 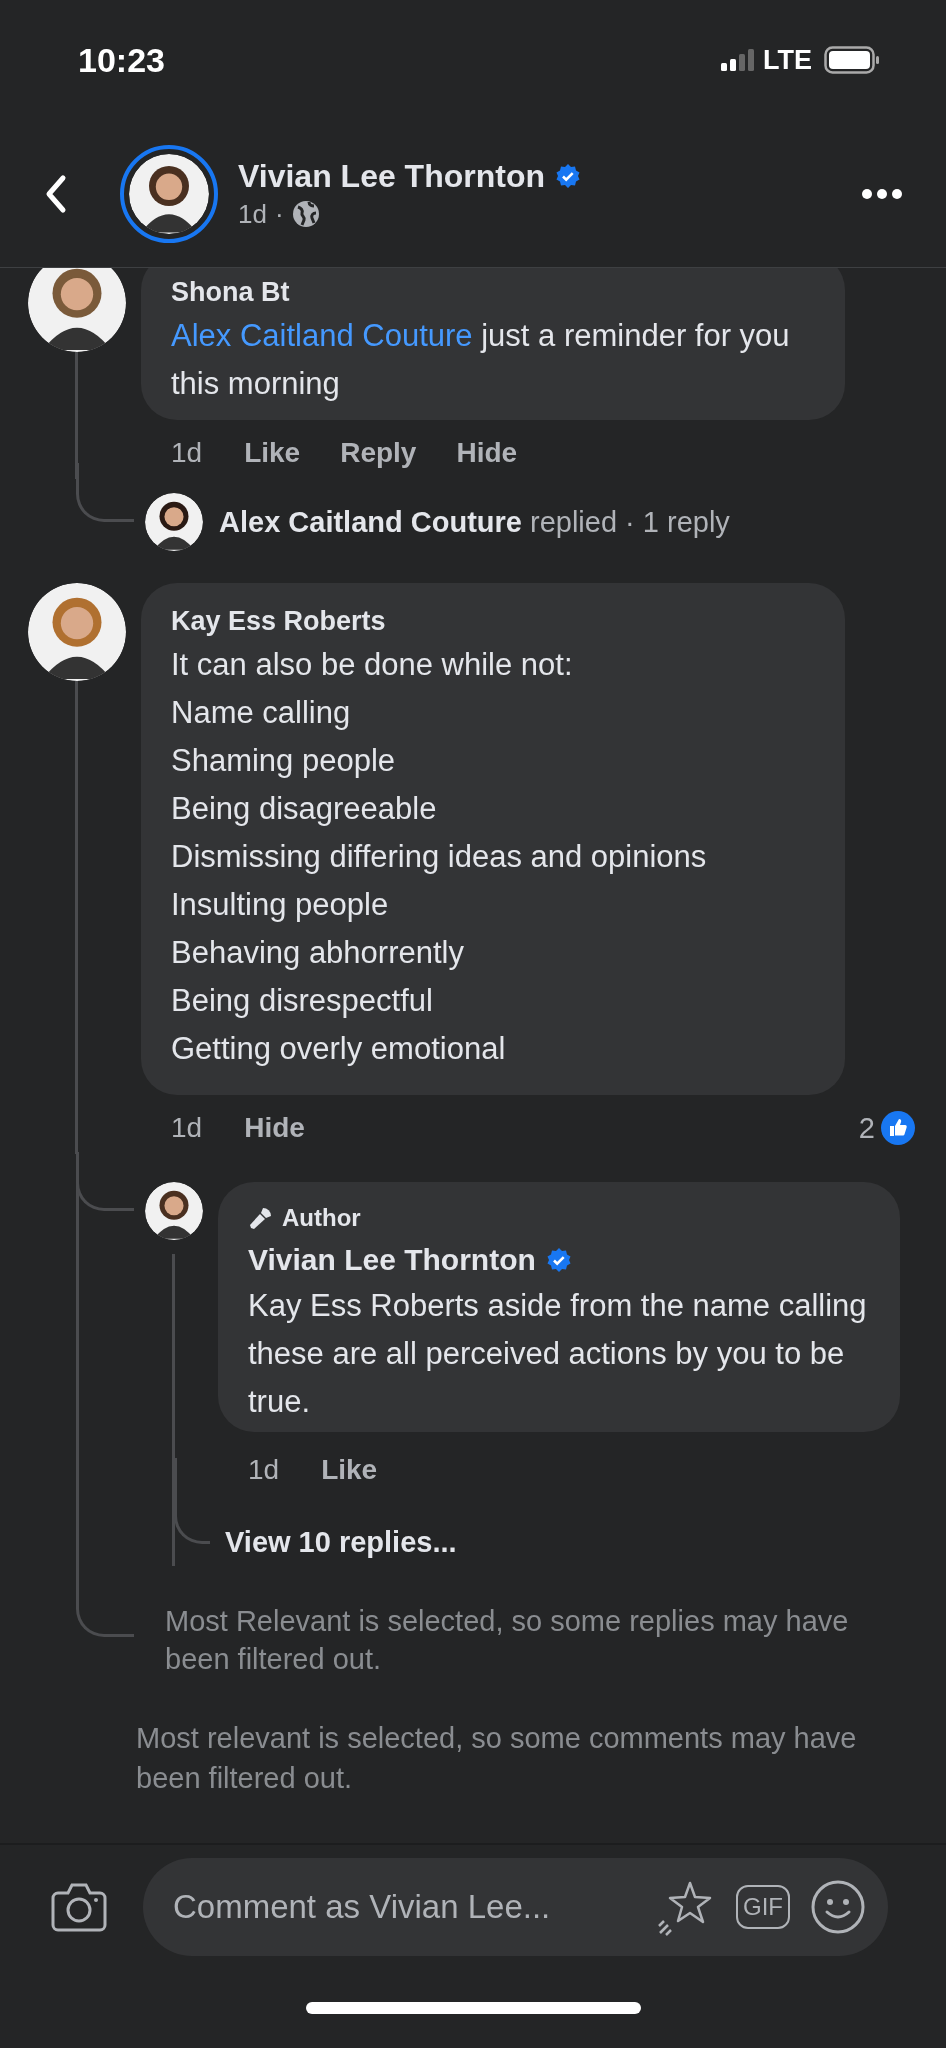 I want to click on clock-time: 10:23, so click(x=121, y=60).